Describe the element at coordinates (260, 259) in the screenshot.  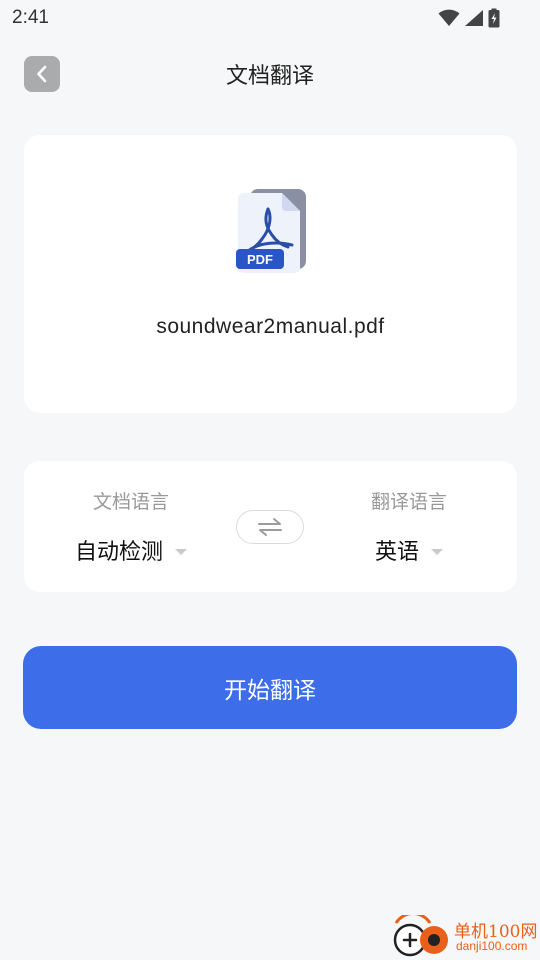
I see `pdf-badge-text: PDF` at that location.